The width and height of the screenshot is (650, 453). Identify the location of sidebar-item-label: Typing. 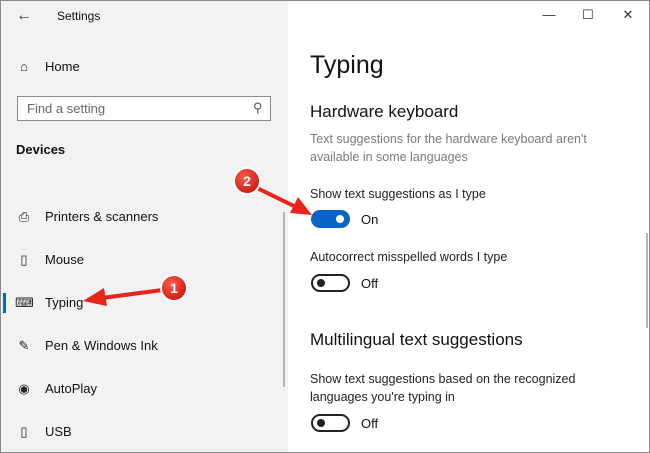
(64, 302).